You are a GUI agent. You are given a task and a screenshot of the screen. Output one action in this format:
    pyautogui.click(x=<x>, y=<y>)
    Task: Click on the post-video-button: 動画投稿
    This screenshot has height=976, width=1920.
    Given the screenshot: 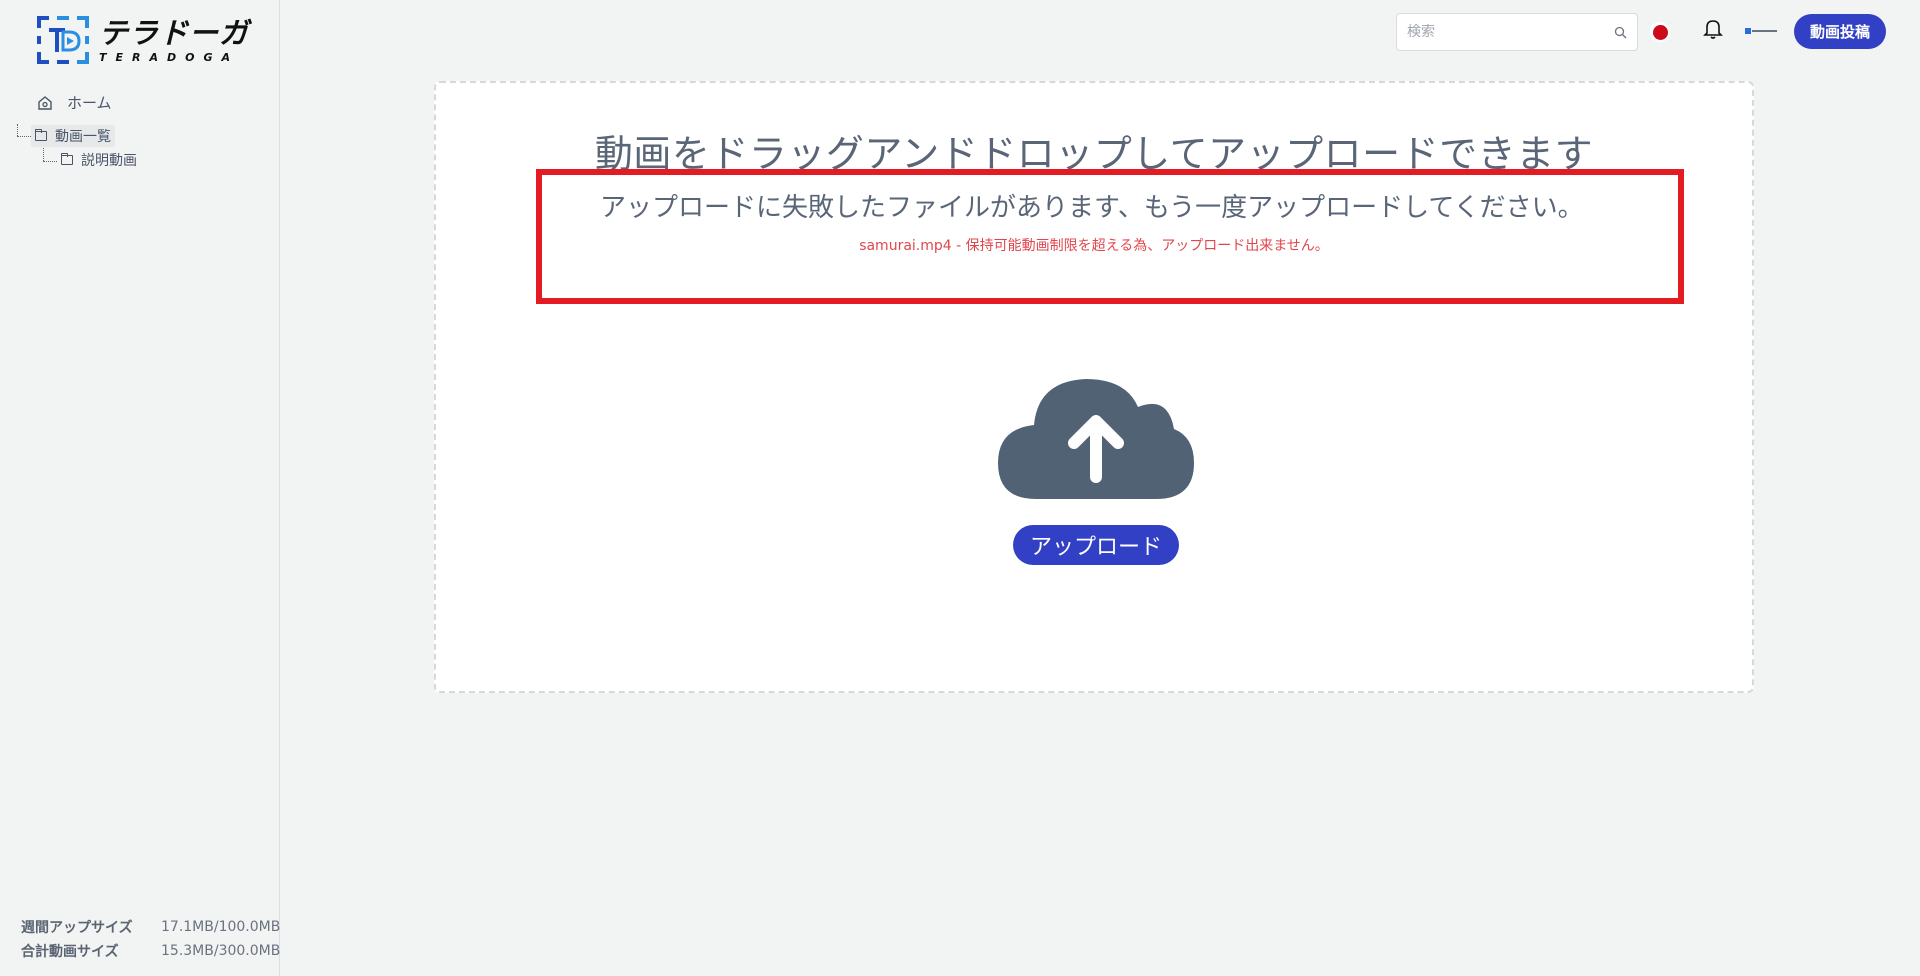 What is the action you would take?
    pyautogui.click(x=1840, y=31)
    